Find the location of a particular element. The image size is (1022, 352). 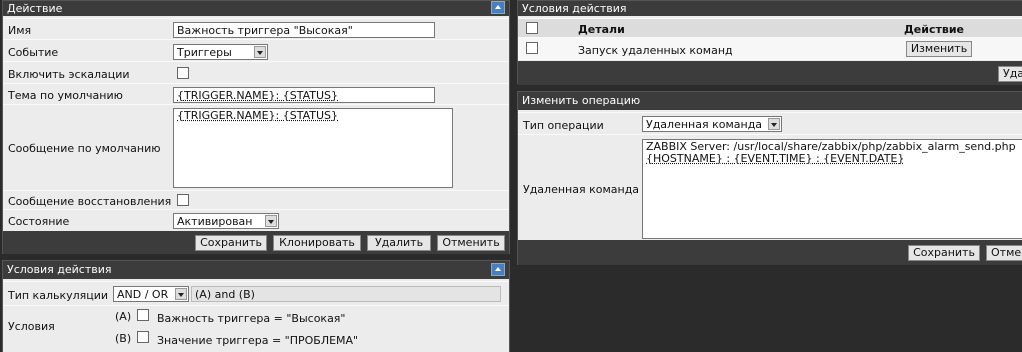

calc-row: Тип калькуляции AND / OR (A) and (B) is located at coordinates (256, 293).